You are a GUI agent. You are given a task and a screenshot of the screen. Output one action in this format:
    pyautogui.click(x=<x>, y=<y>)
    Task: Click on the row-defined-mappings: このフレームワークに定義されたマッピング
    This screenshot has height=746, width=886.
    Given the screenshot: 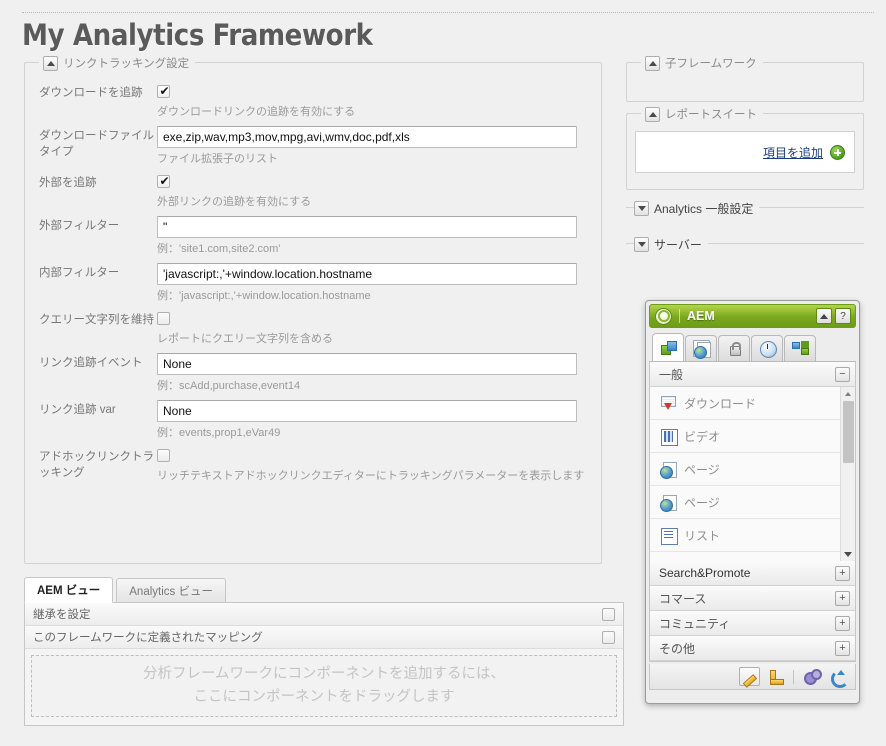 What is the action you would take?
    pyautogui.click(x=324, y=637)
    